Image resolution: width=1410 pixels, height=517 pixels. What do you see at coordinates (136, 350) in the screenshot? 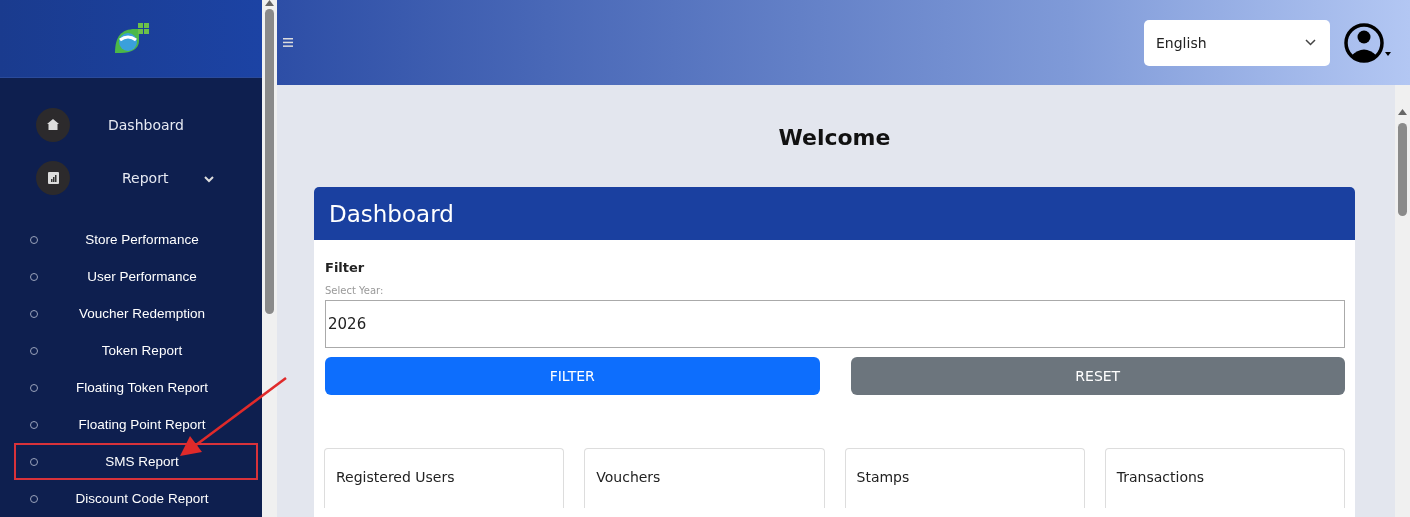
I see `nav-item: Token Report` at bounding box center [136, 350].